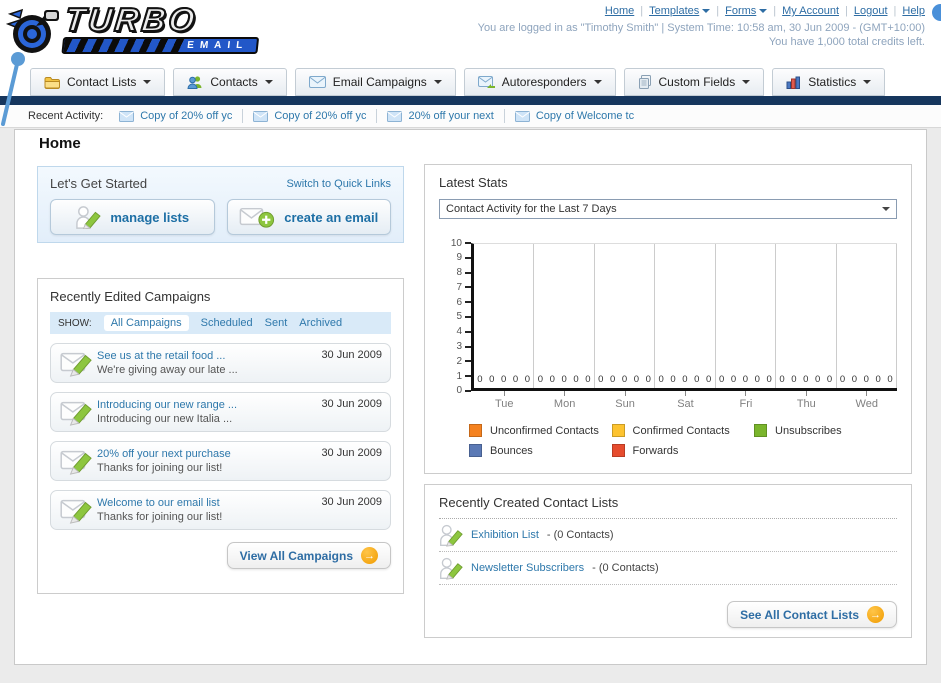 The width and height of the screenshot is (941, 683). I want to click on legend-label: Confirmed Contacts, so click(681, 430).